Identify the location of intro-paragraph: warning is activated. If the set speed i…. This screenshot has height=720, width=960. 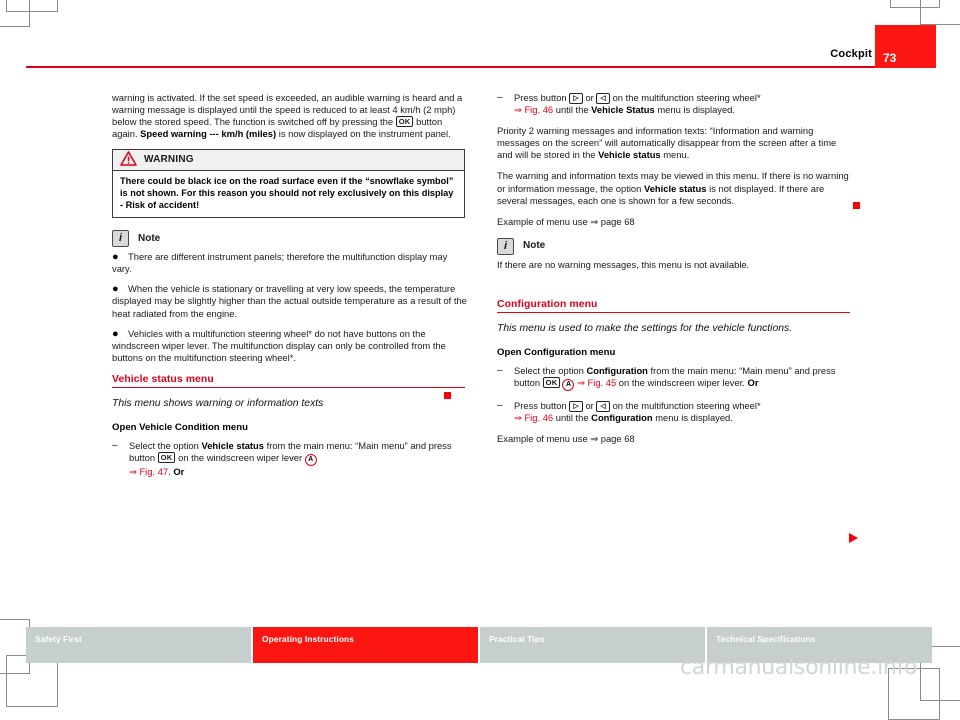
(289, 116).